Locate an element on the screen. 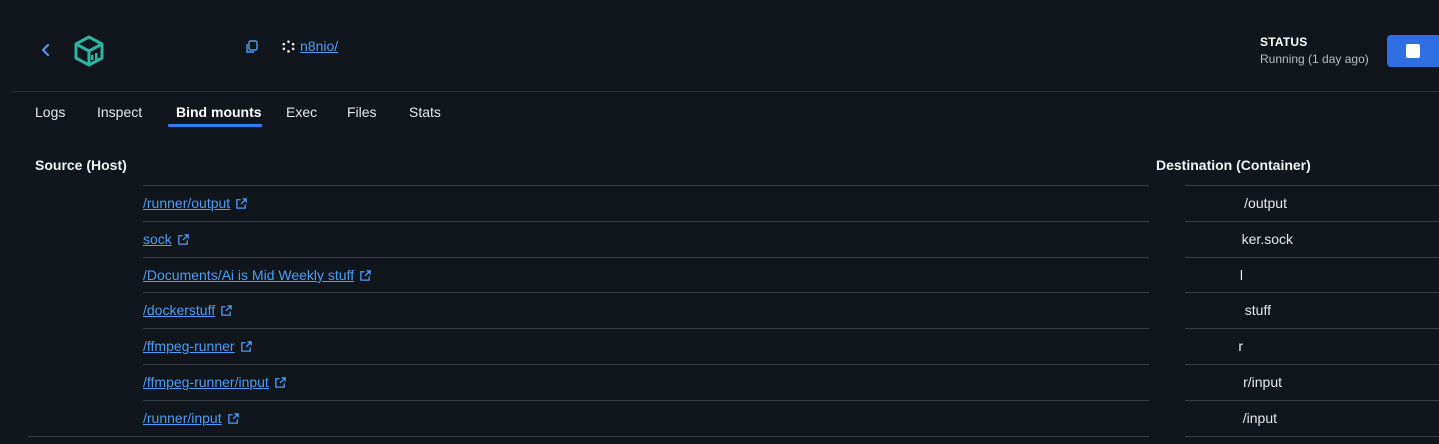  tab-bind-mounts: Bind mounts is located at coordinates (219, 112).